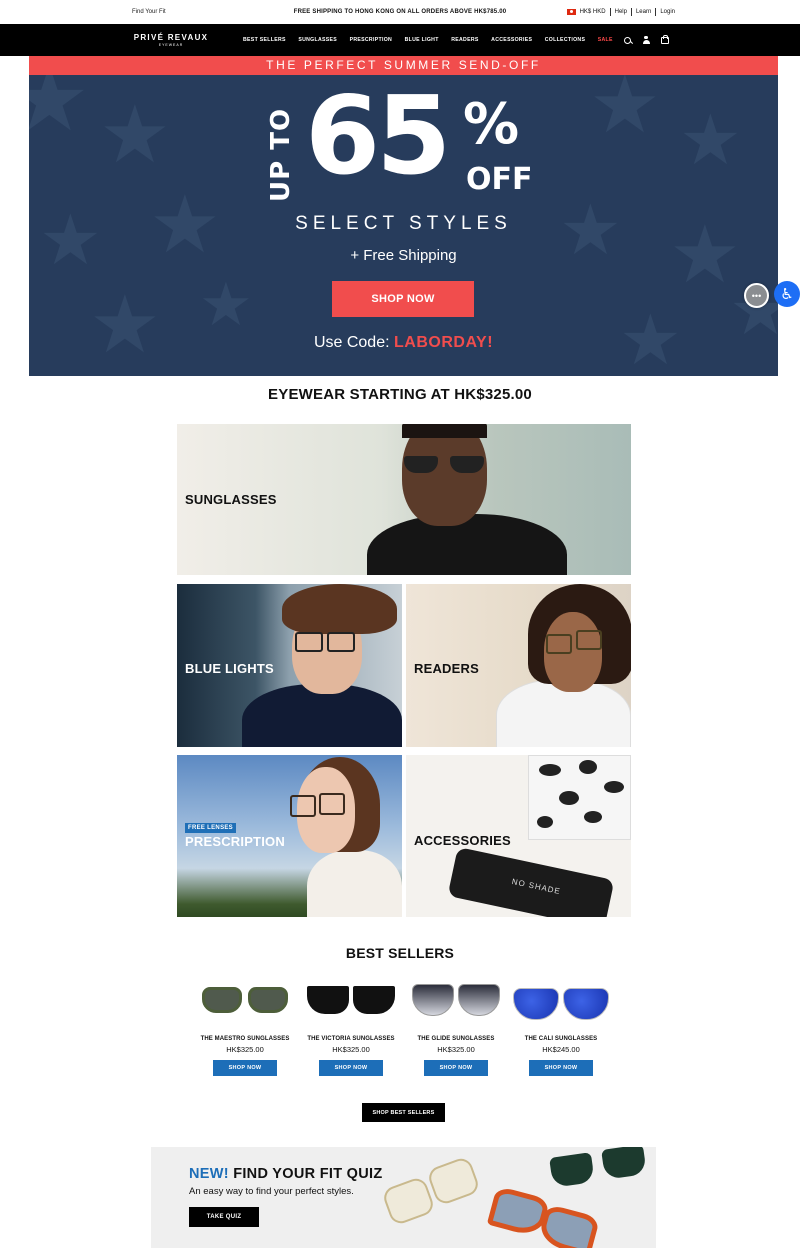 This screenshot has height=1258, width=800. What do you see at coordinates (403, 1112) in the screenshot?
I see `shop-best-sellers-button: SHOP BEST SELLERS` at bounding box center [403, 1112].